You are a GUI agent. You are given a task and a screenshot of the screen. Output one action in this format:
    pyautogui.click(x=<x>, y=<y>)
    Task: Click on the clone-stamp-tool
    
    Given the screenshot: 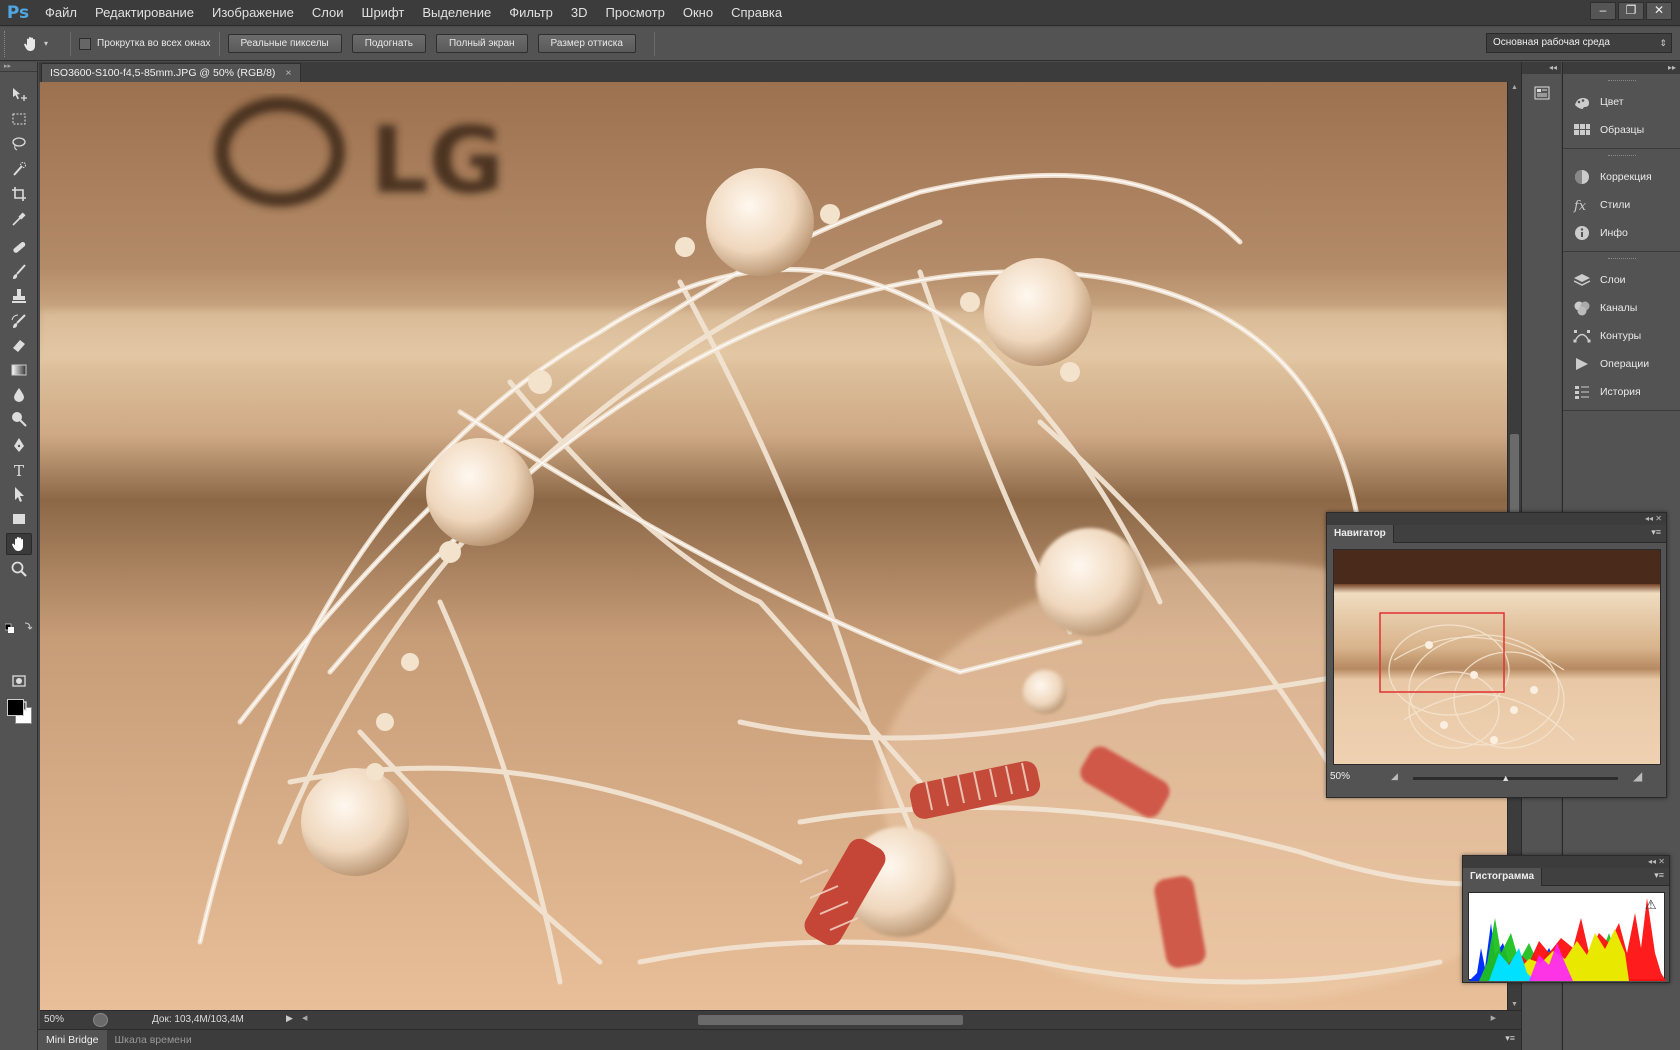 What is the action you would take?
    pyautogui.click(x=19, y=296)
    